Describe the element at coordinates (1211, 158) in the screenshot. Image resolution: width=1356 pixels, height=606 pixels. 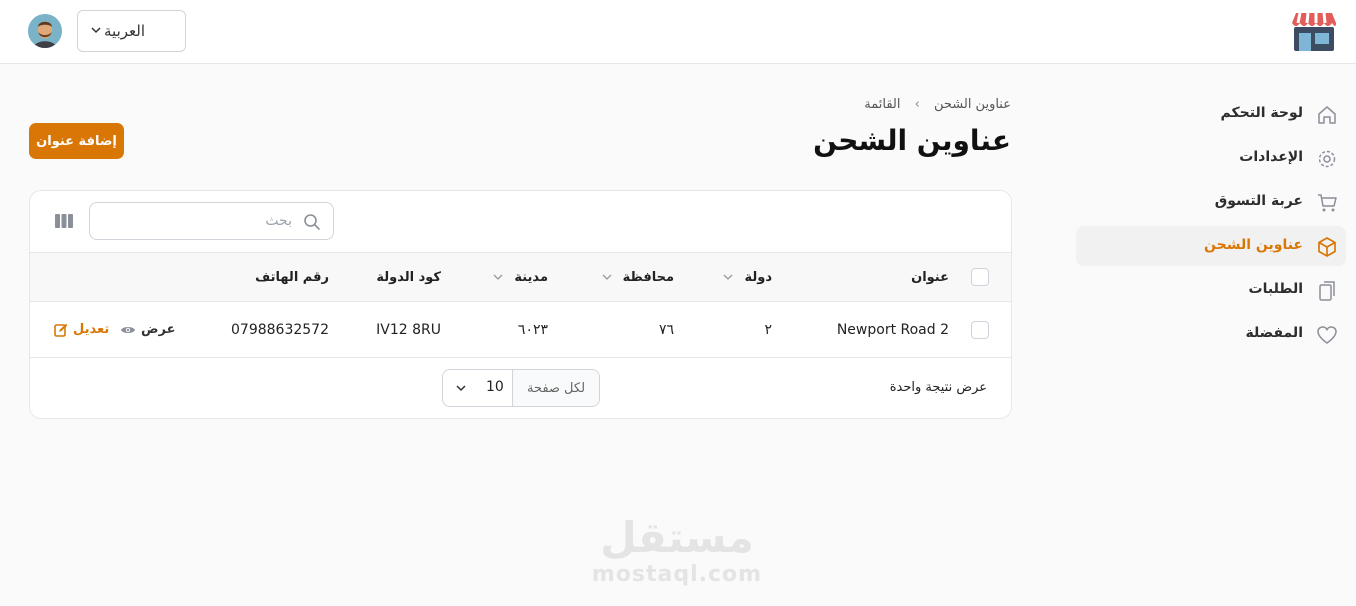
I see `sidebar-item-settings: الإعدادات` at that location.